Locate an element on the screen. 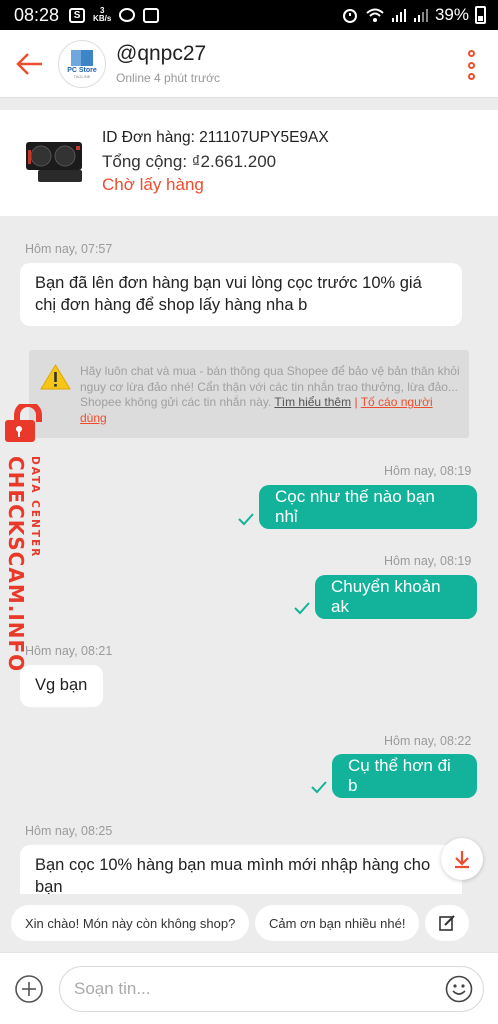 Image resolution: width=498 pixels, height=1024 pixels. alarm-icon is located at coordinates (349, 16).